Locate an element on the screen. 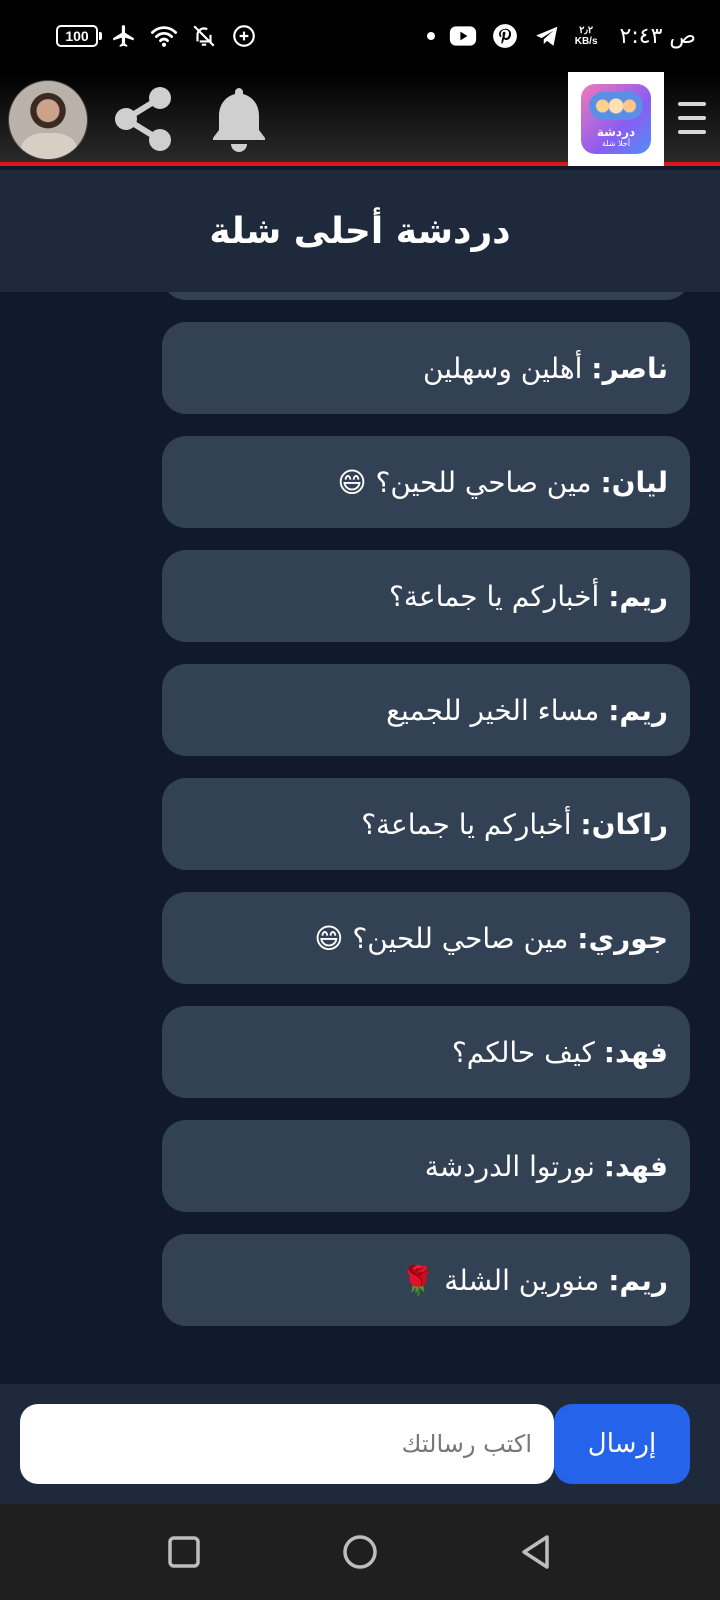 The height and width of the screenshot is (1600, 720). clock: ص ٢:٤٣ is located at coordinates (657, 36).